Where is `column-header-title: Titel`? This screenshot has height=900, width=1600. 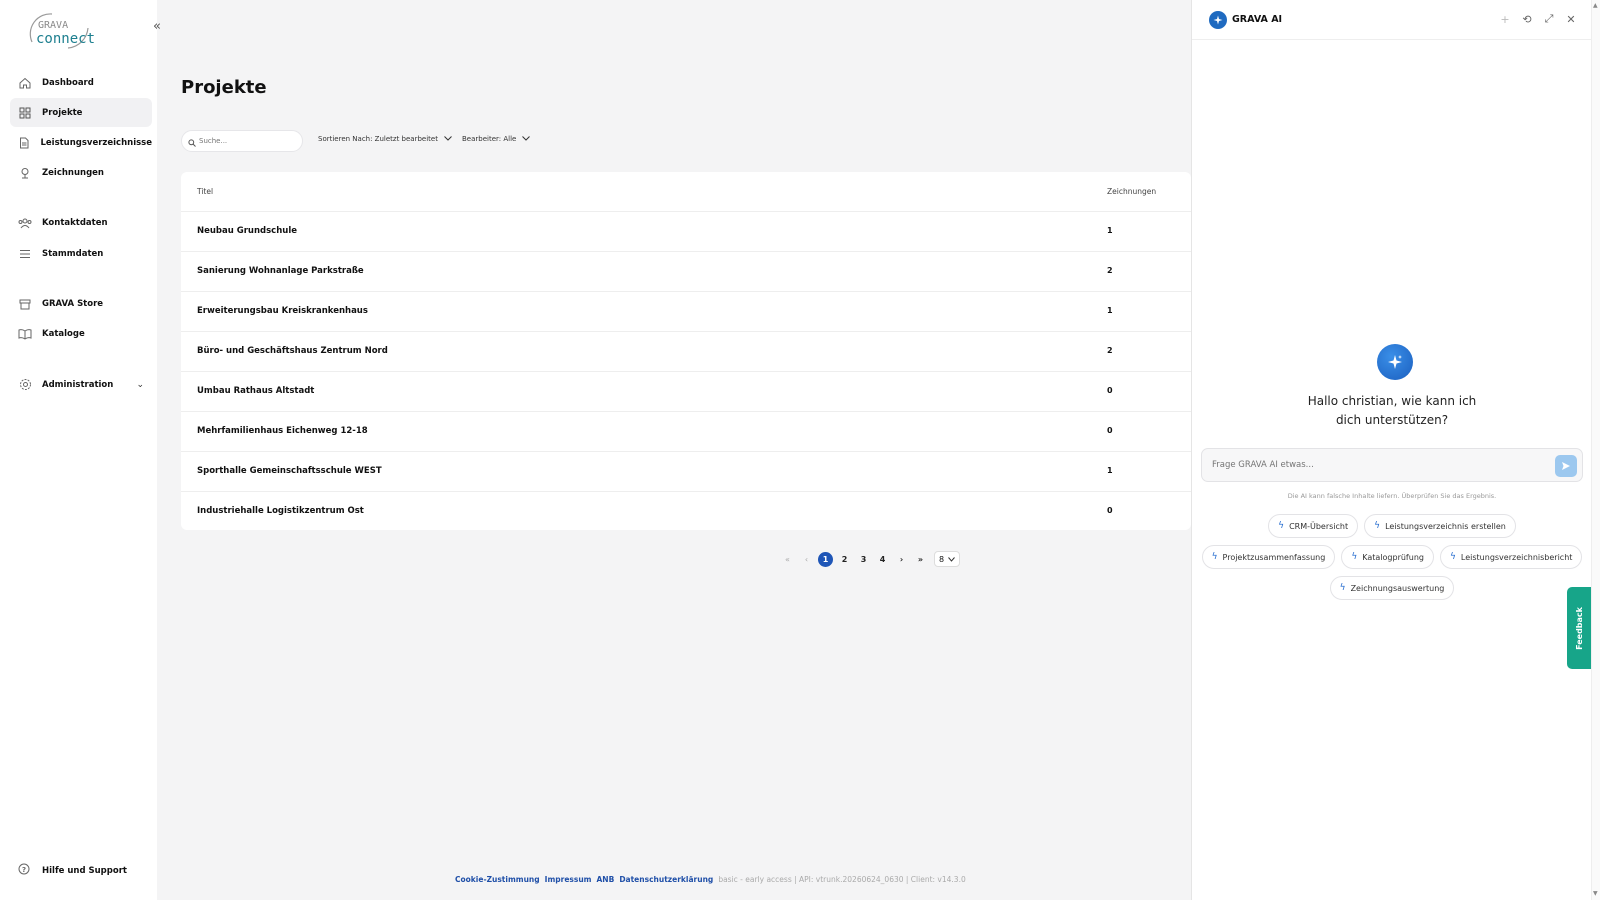 column-header-title: Titel is located at coordinates (205, 191).